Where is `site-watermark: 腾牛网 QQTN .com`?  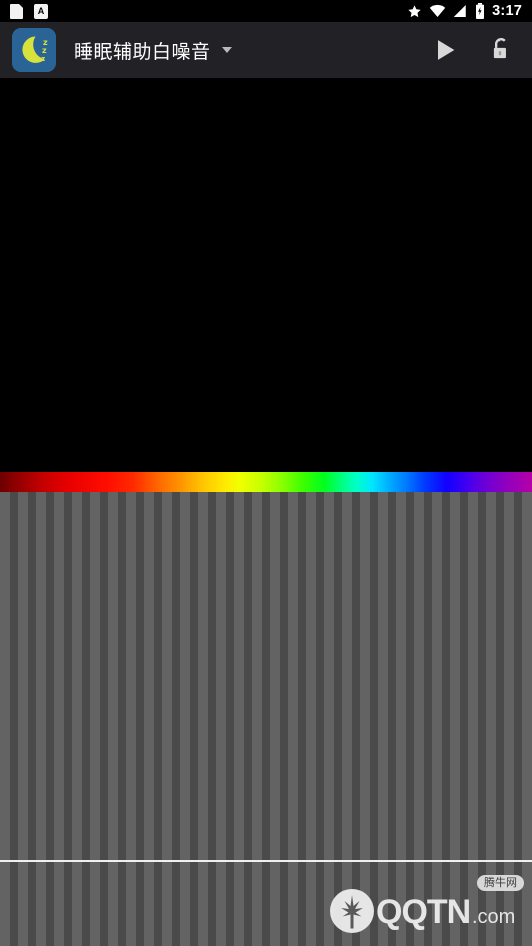 site-watermark: 腾牛网 QQTN .com is located at coordinates (426, 908).